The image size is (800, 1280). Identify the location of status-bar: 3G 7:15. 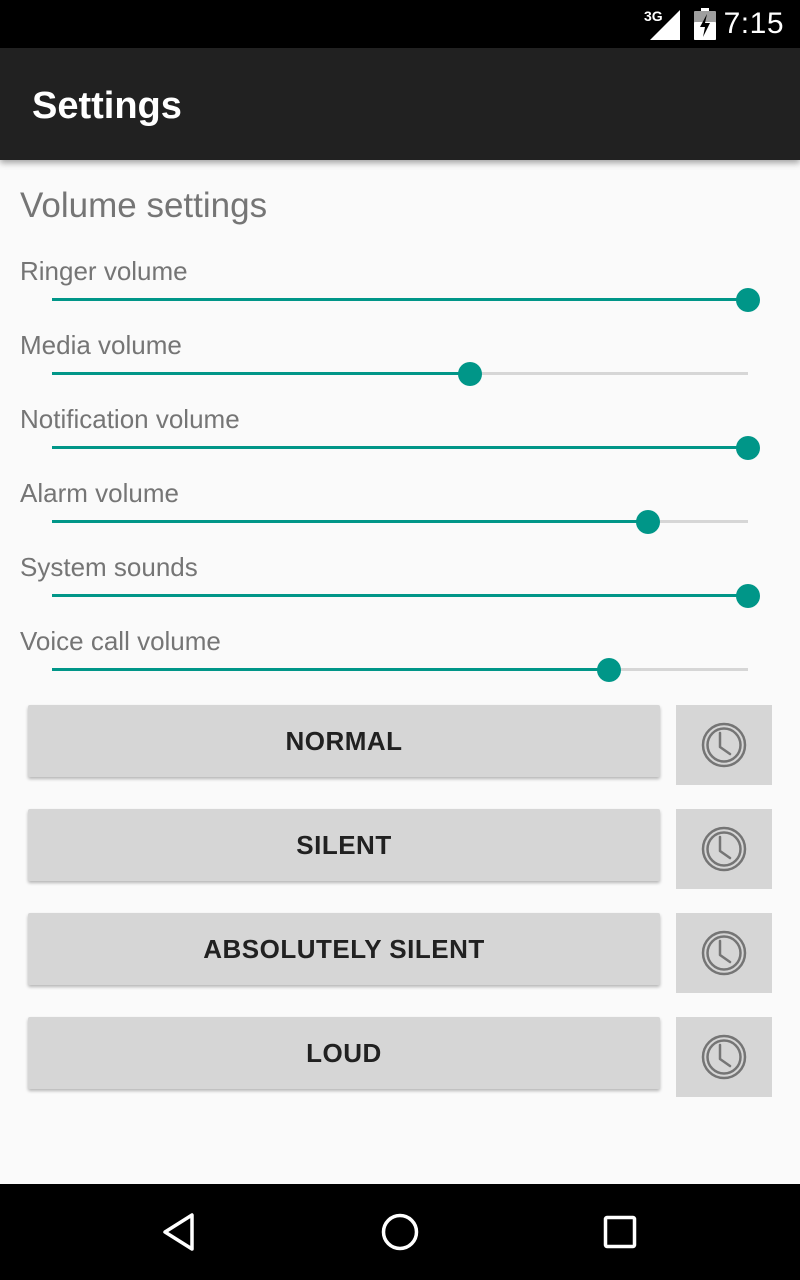
(400, 24).